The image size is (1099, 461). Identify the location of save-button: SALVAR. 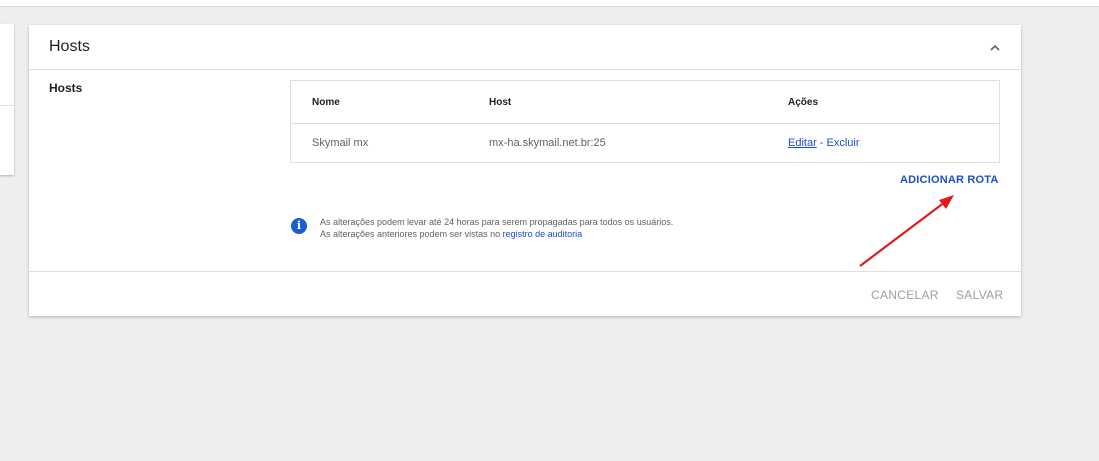
(979, 295).